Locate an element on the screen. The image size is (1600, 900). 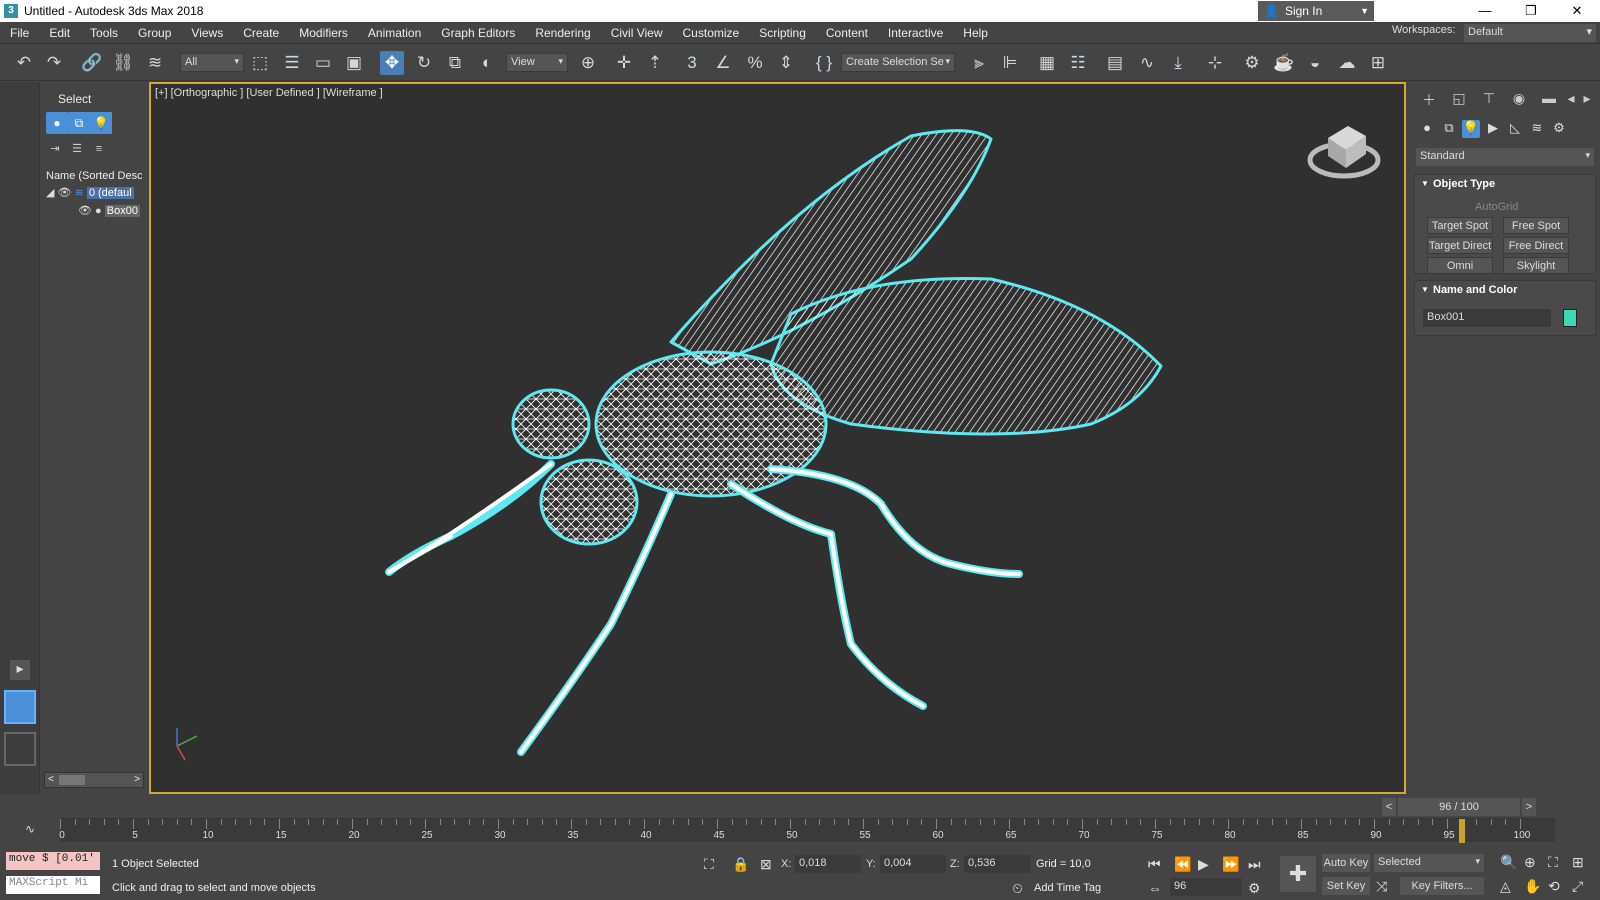
maximize-viewport-icon: ⤢ is located at coordinates (1577, 886).